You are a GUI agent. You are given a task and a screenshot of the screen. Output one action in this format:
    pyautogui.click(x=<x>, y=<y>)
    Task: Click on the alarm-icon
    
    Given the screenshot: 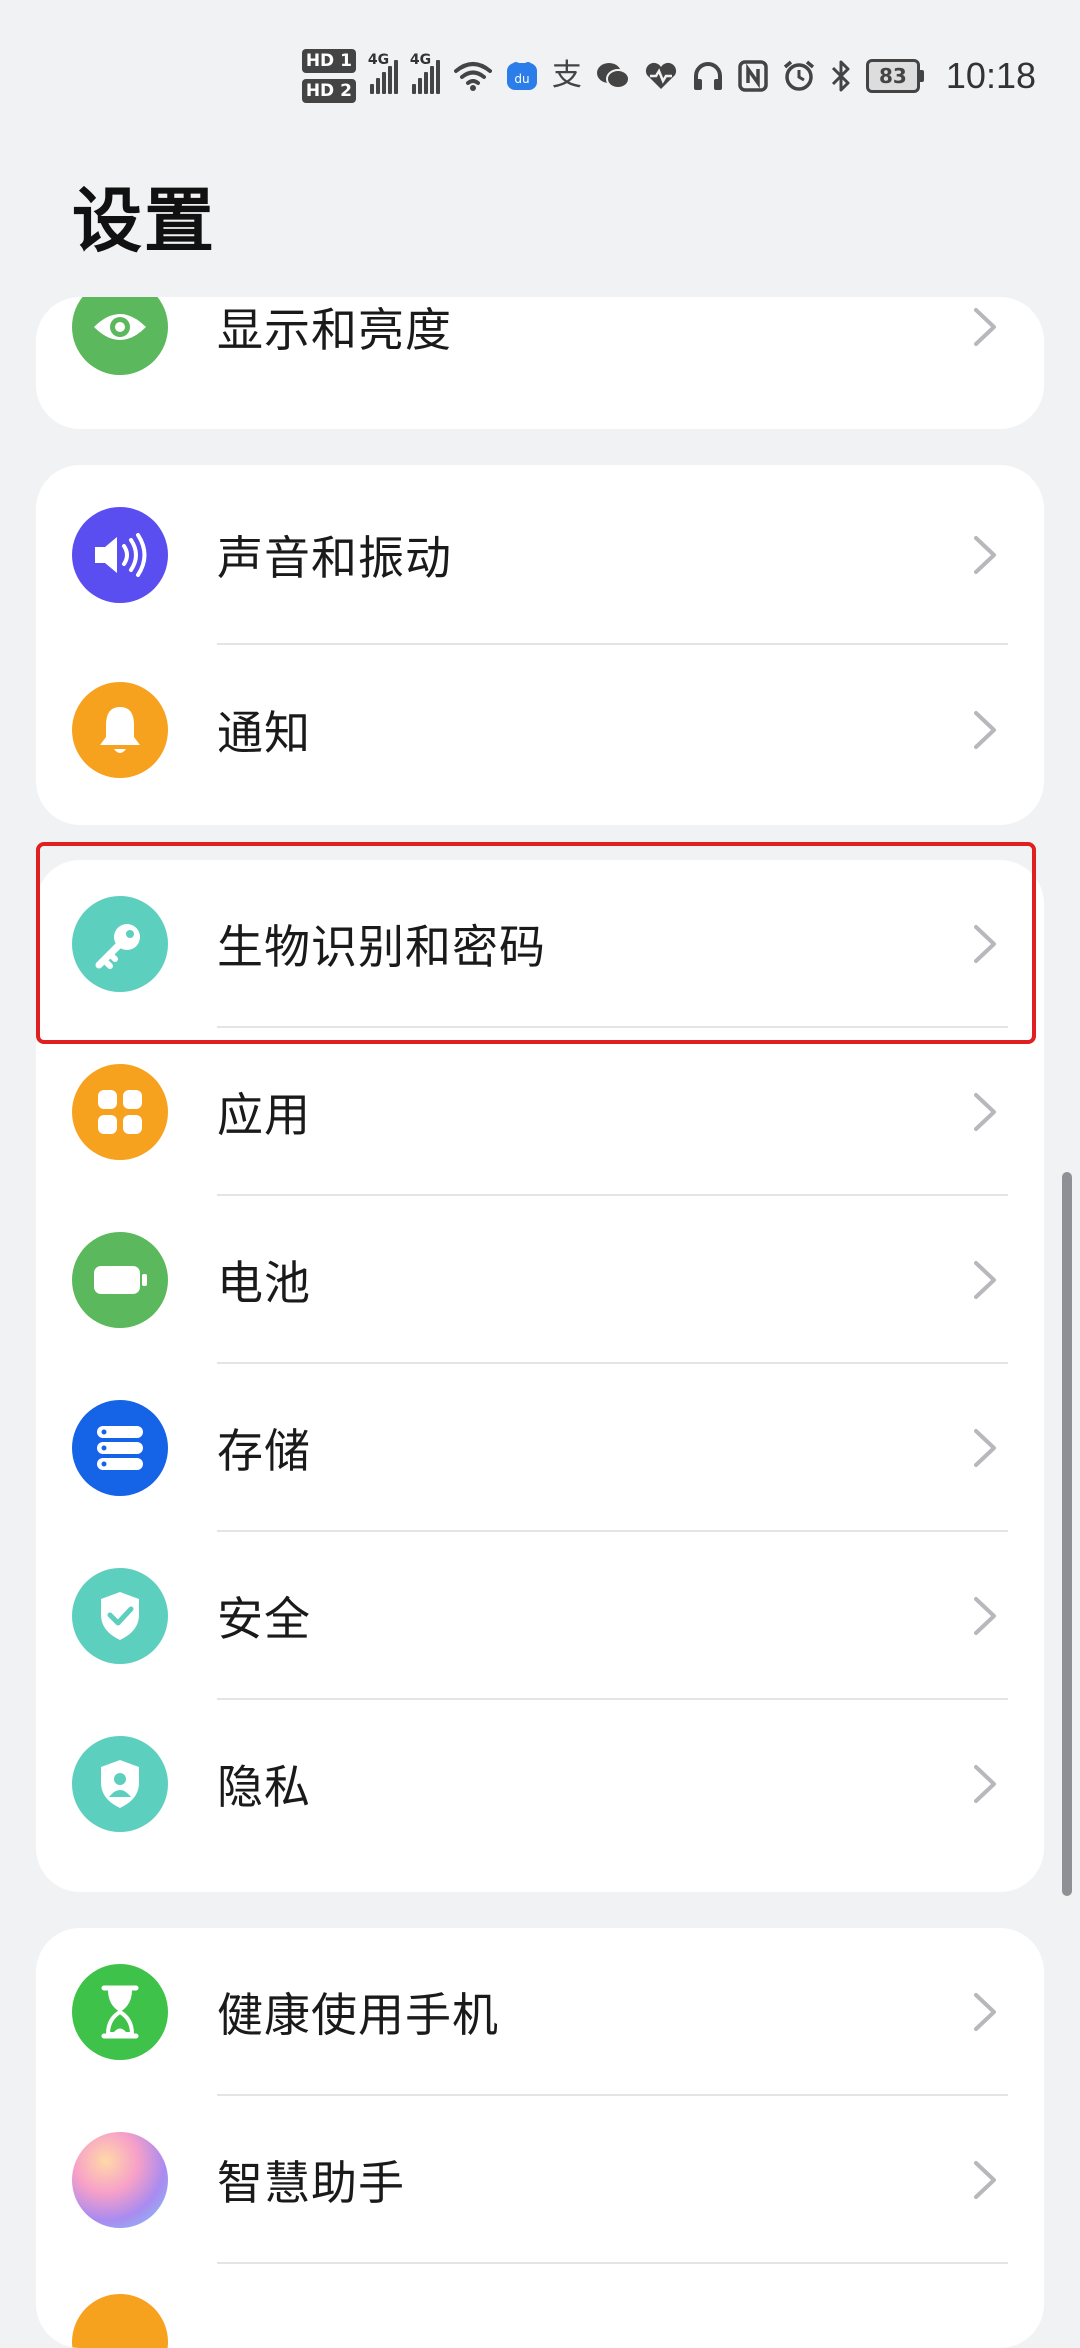 What is the action you would take?
    pyautogui.click(x=799, y=75)
    